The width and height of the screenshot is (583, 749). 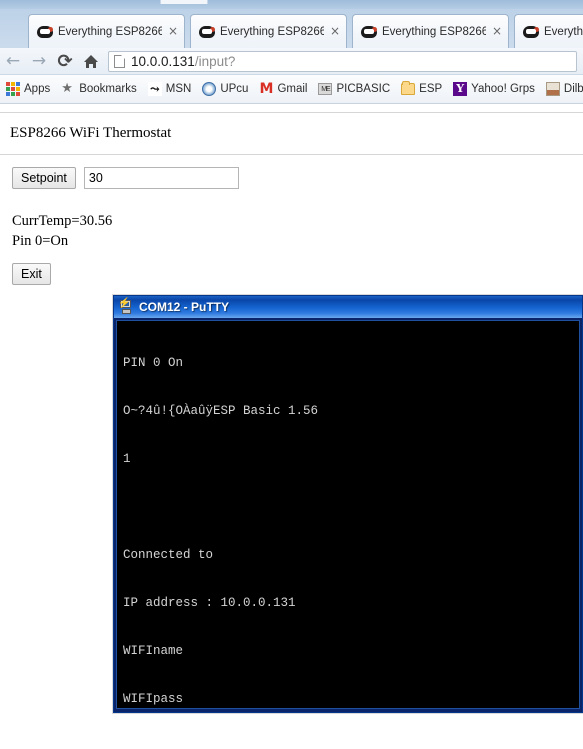 I want to click on tab-2: Everything ESP8266 - ×, so click(x=268, y=31).